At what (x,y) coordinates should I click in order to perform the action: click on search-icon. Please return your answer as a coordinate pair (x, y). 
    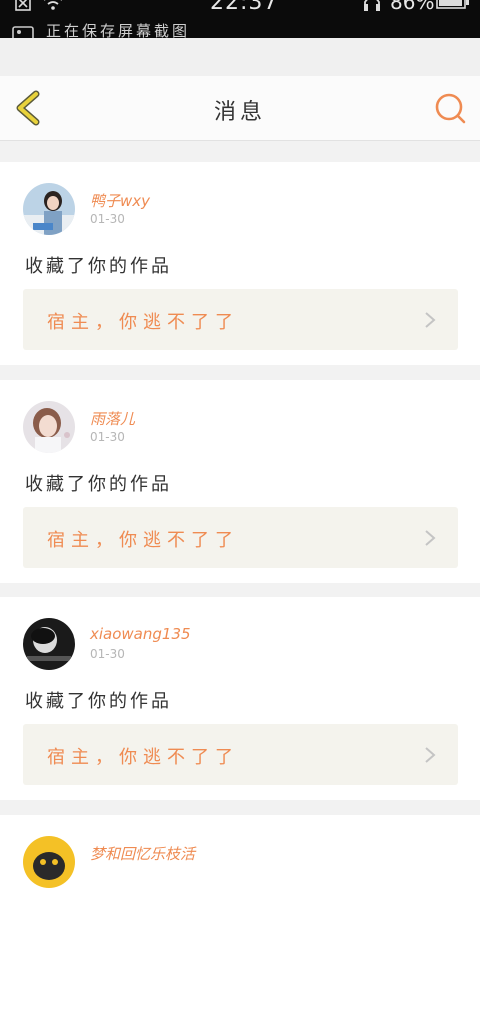
    Looking at the image, I should click on (450, 108).